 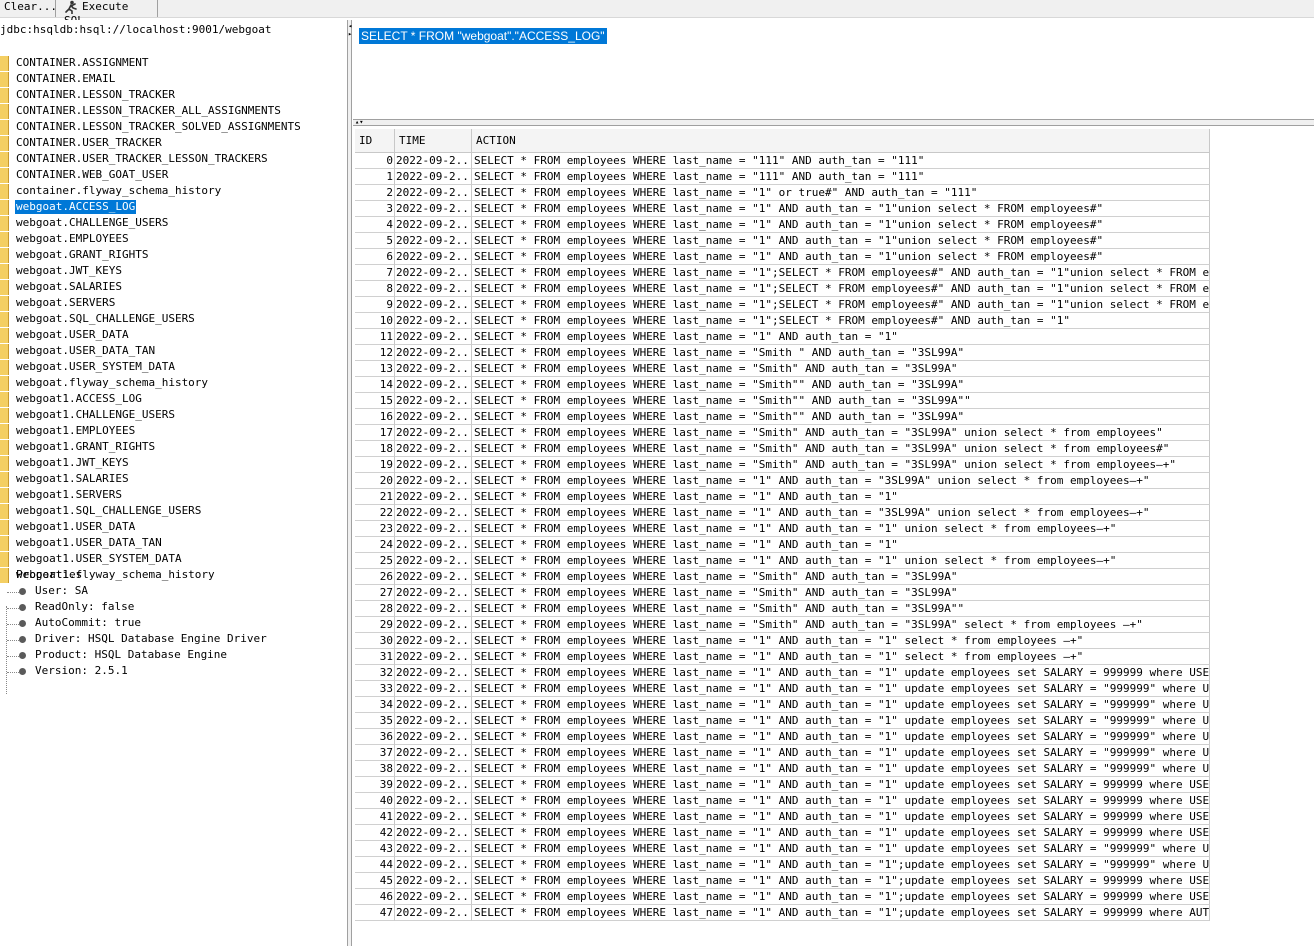 I want to click on cell-id: 45, so click(x=375, y=881).